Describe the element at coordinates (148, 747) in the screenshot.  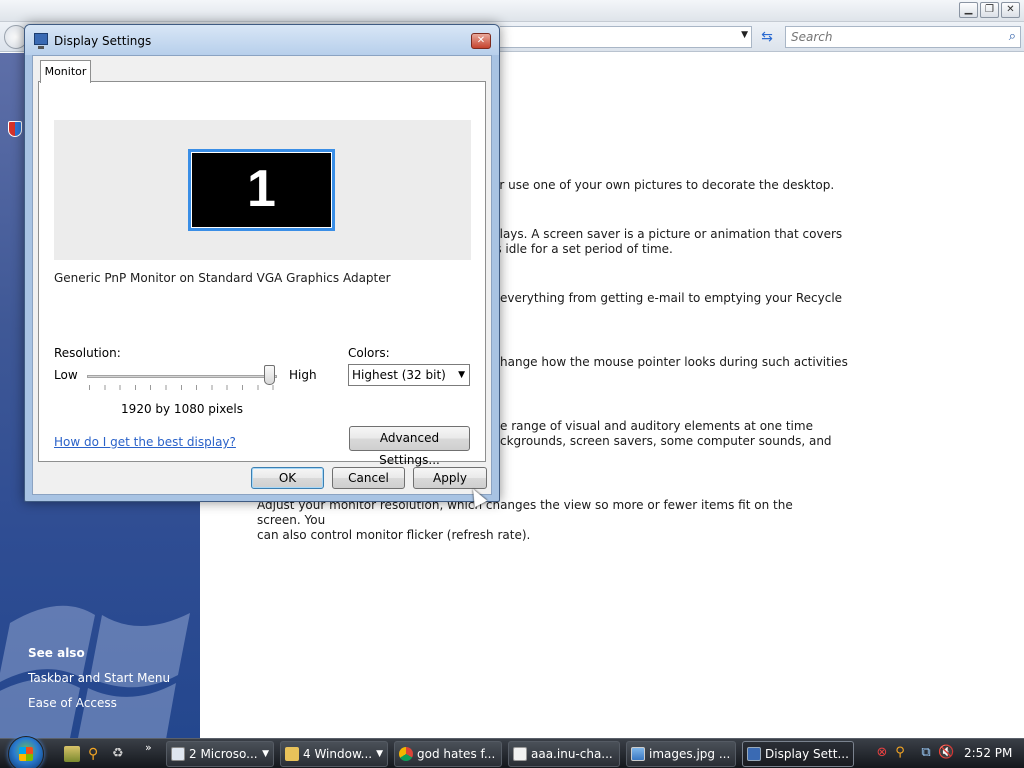
I see `quicklaunch-more-icon: »` at that location.